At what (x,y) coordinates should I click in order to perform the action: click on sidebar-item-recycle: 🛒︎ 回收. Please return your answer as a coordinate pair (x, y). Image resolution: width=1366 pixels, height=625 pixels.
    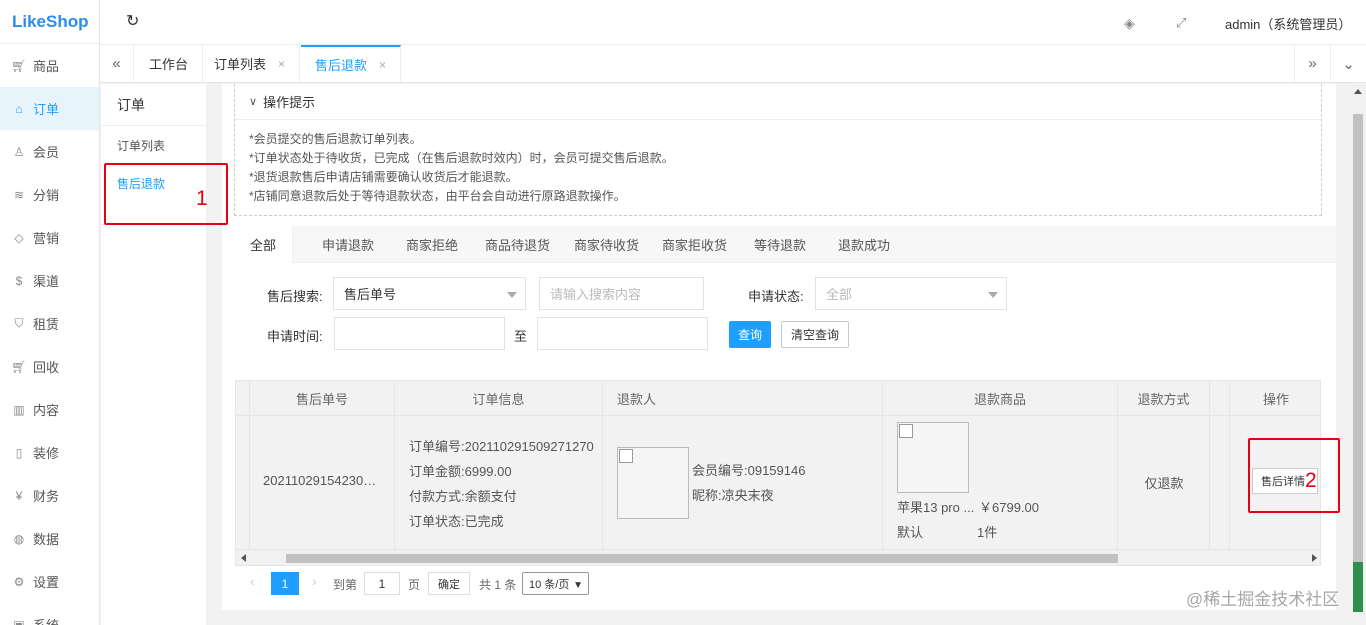
    Looking at the image, I should click on (49, 366).